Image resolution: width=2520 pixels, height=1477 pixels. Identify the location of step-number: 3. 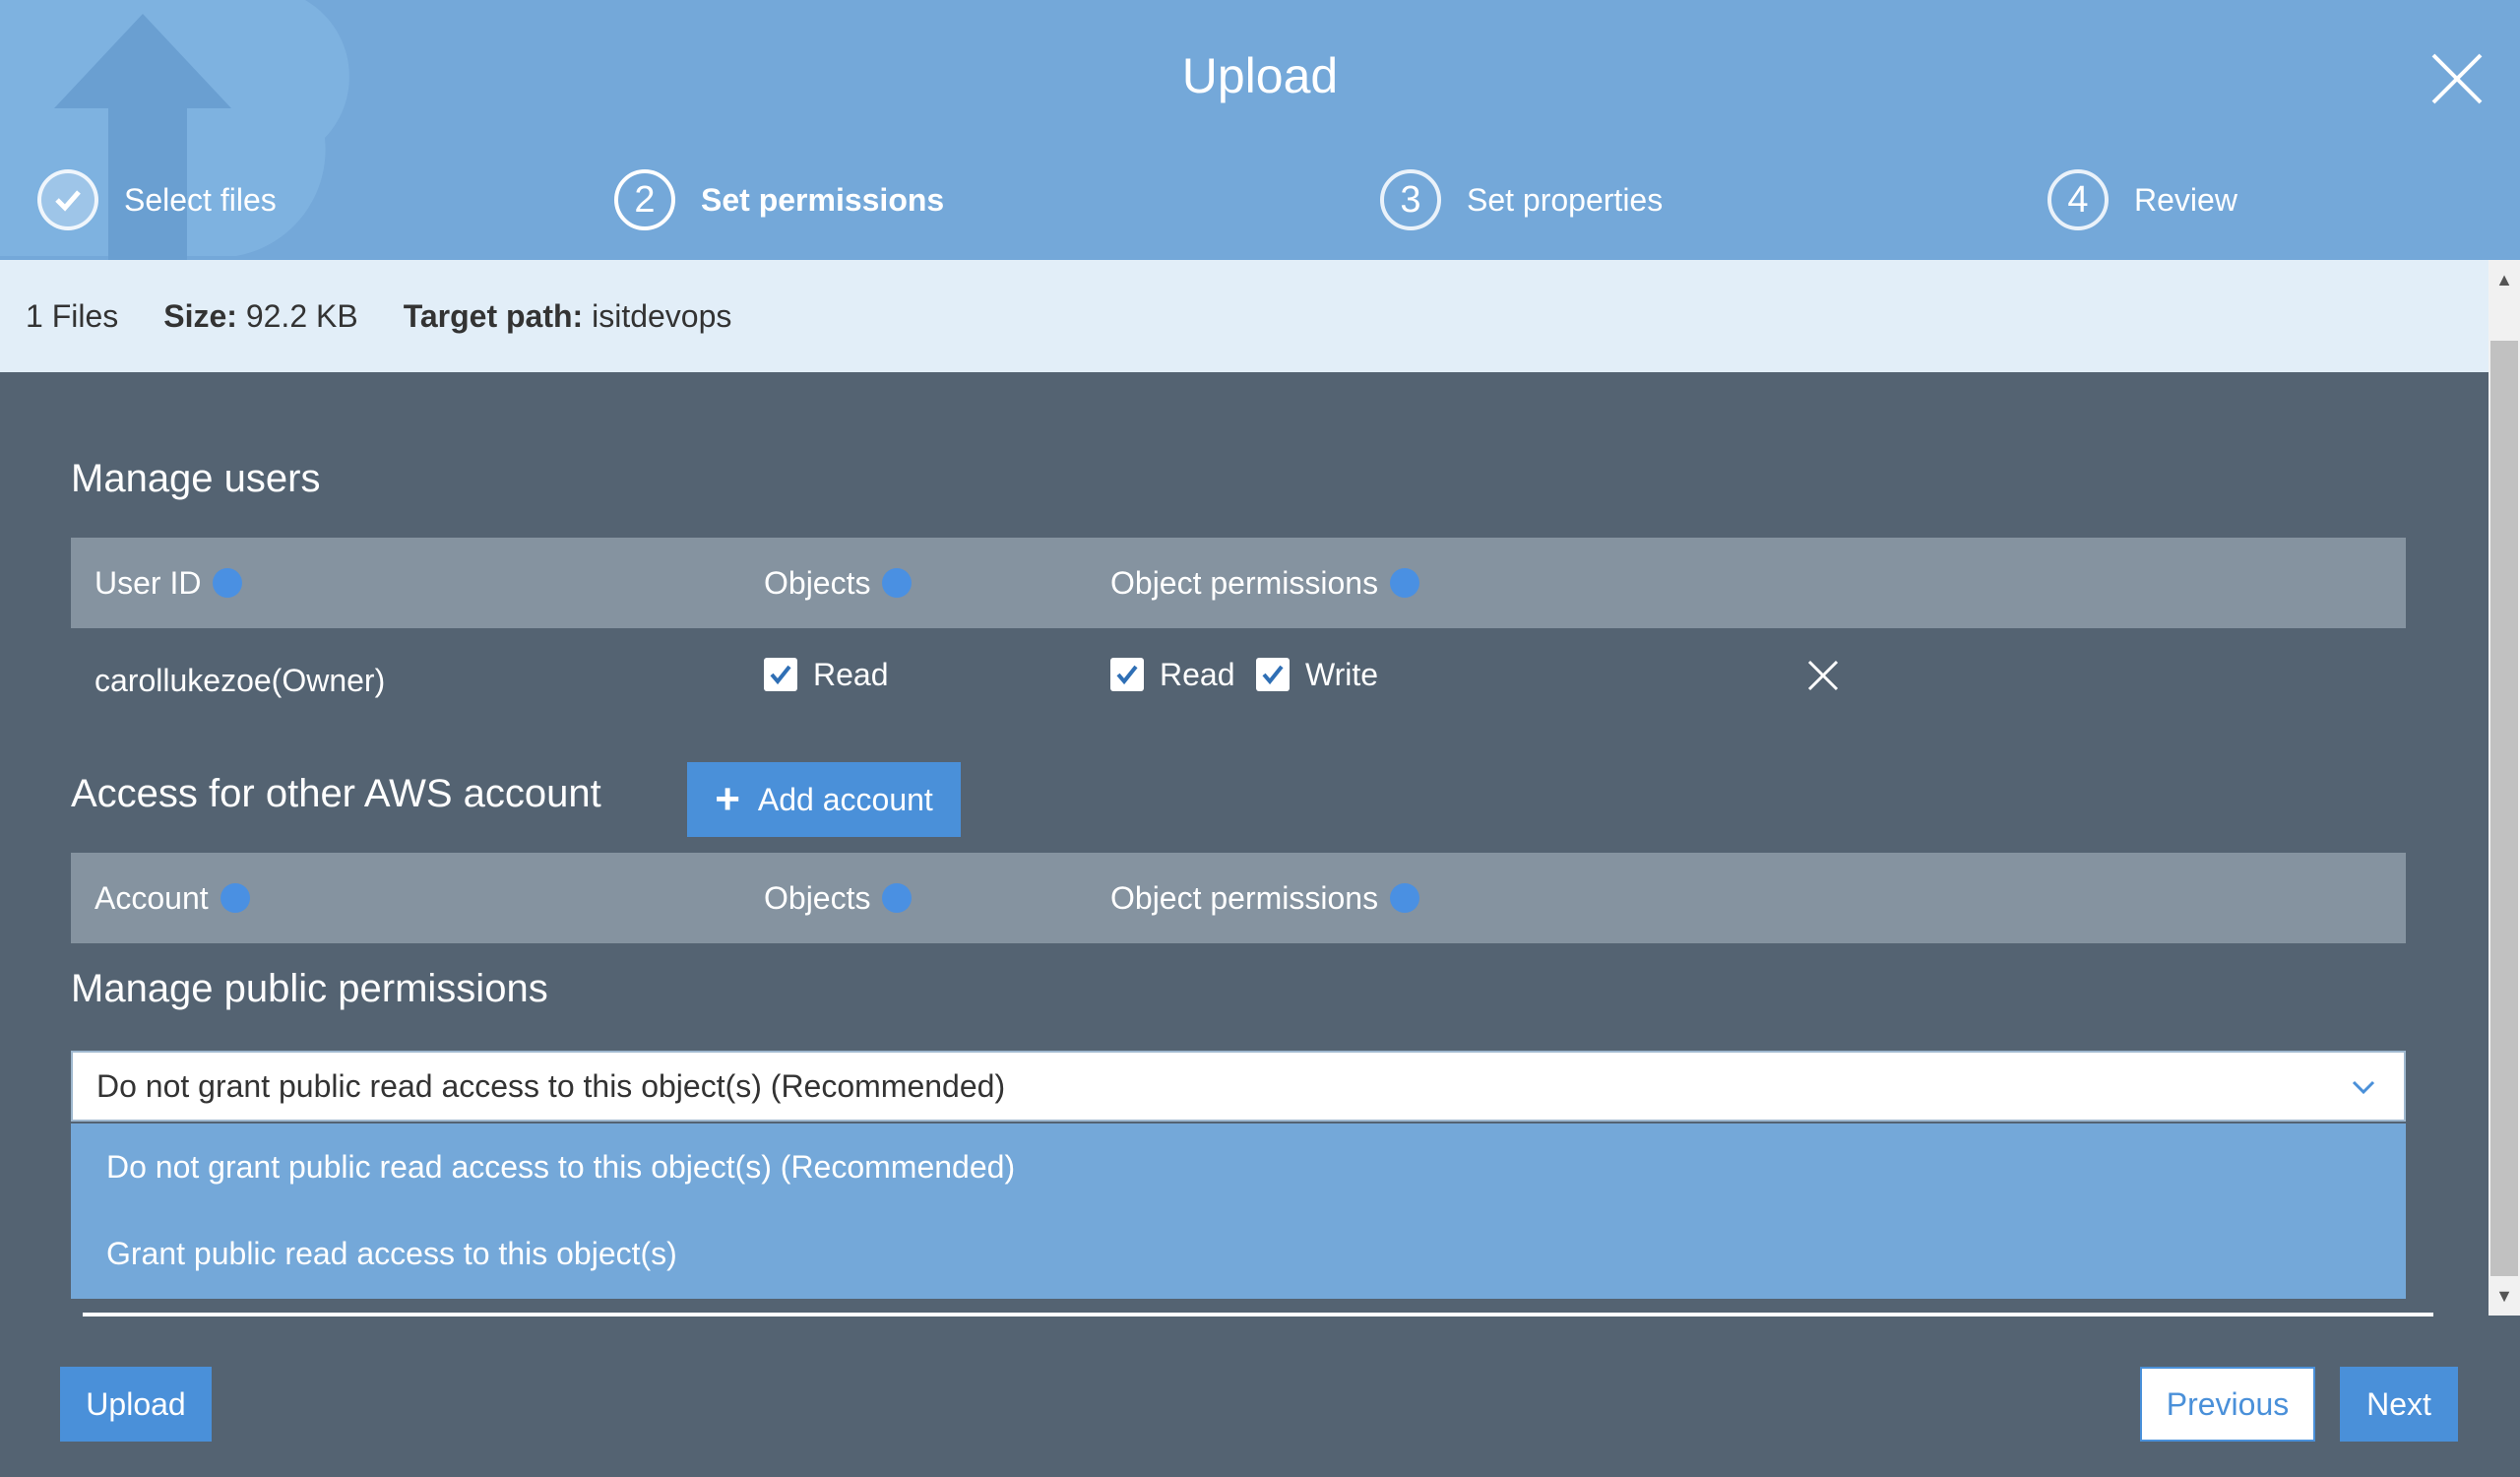
(1410, 200).